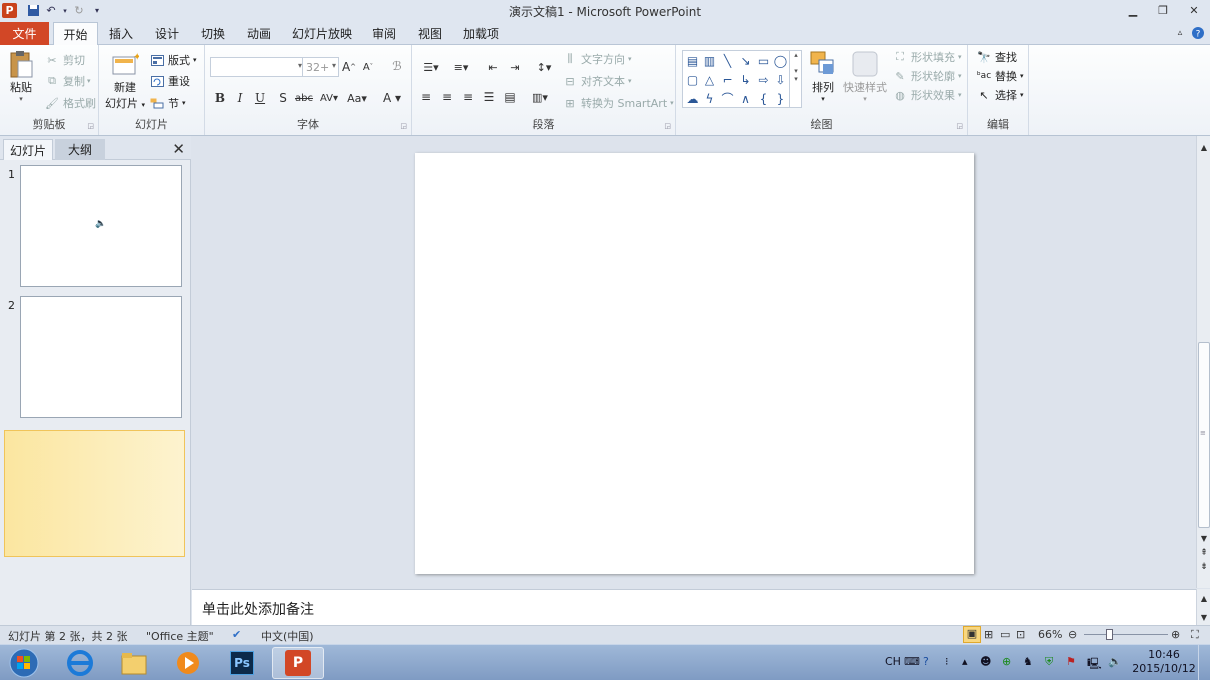 This screenshot has width=1210, height=680. Describe the element at coordinates (596, 59) in the screenshot. I see `text-direction-button: ⫼ 文字方向 ▾` at that location.